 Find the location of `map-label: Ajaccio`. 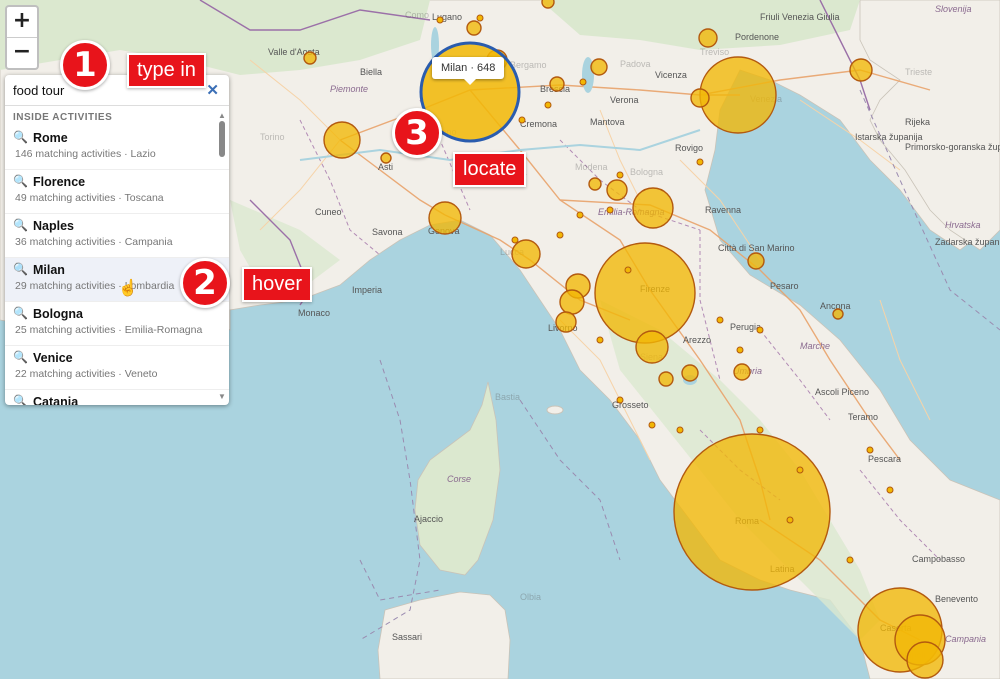

map-label: Ajaccio is located at coordinates (428, 519).